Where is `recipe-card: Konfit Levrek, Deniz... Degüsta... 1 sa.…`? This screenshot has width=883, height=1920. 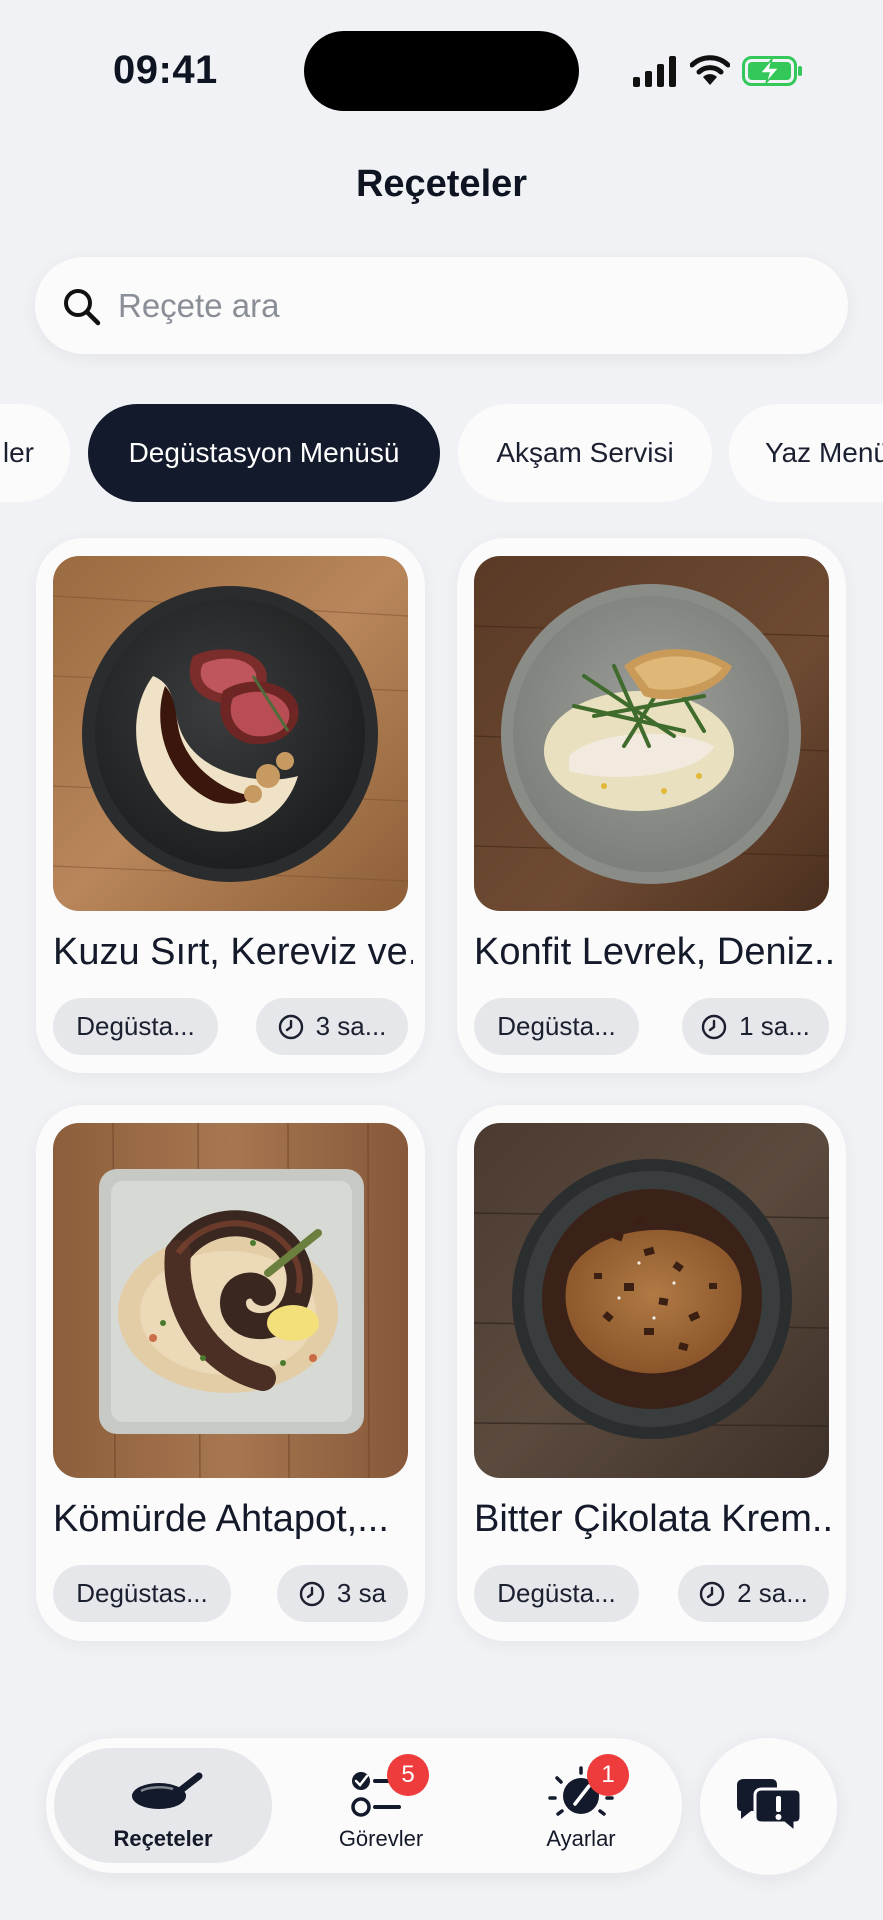 recipe-card: Konfit Levrek, Deniz... Degüsta... 1 sa.… is located at coordinates (651, 805).